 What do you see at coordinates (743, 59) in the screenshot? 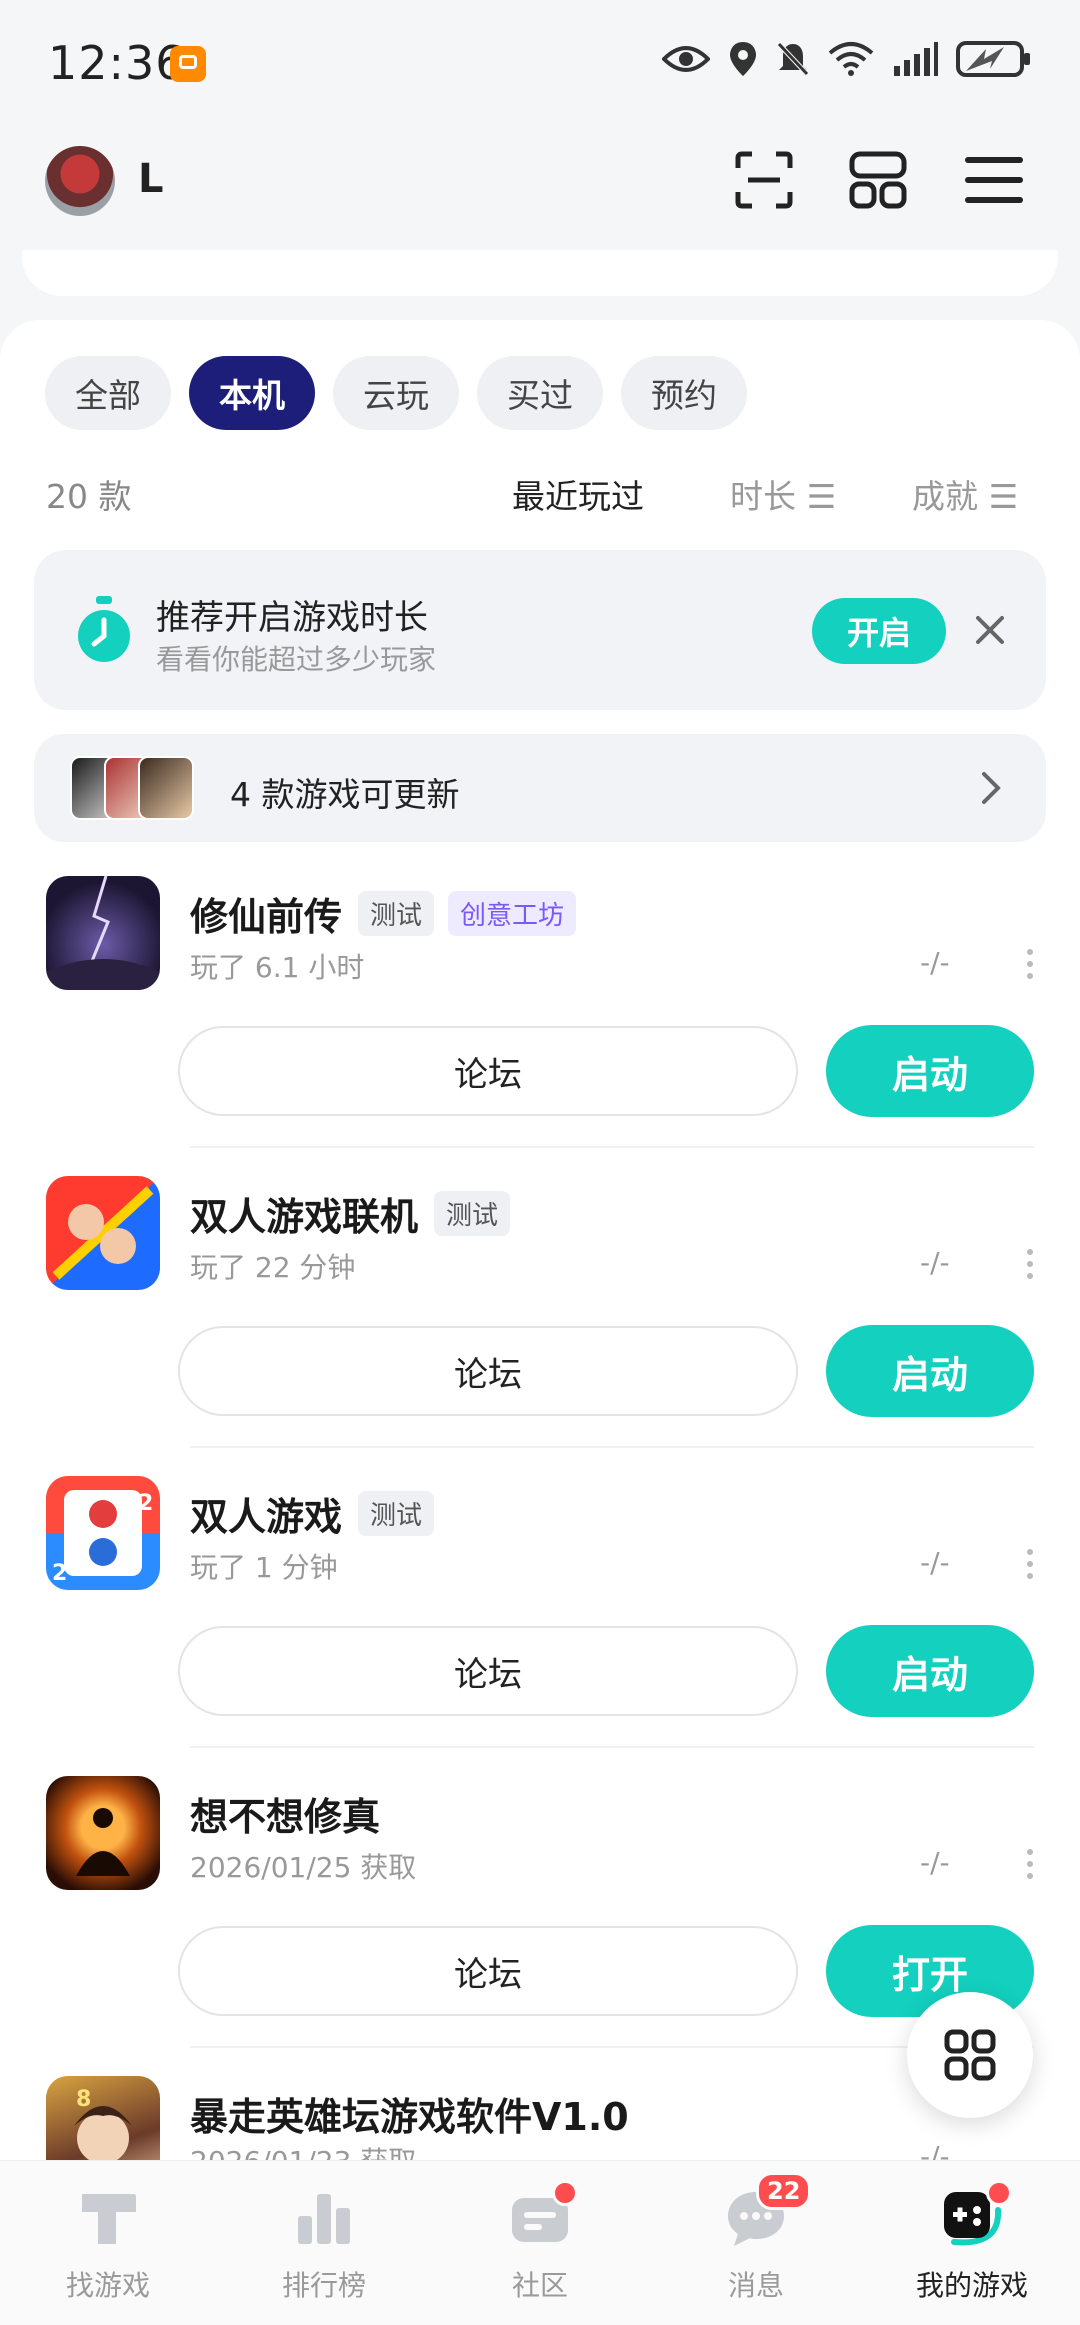
I see `location-icon` at bounding box center [743, 59].